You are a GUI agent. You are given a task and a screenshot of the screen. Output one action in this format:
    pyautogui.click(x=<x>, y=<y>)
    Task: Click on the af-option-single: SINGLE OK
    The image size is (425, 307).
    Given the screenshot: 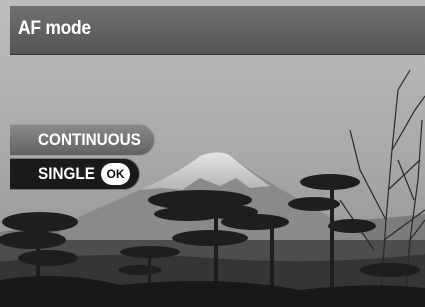 What is the action you would take?
    pyautogui.click(x=75, y=174)
    